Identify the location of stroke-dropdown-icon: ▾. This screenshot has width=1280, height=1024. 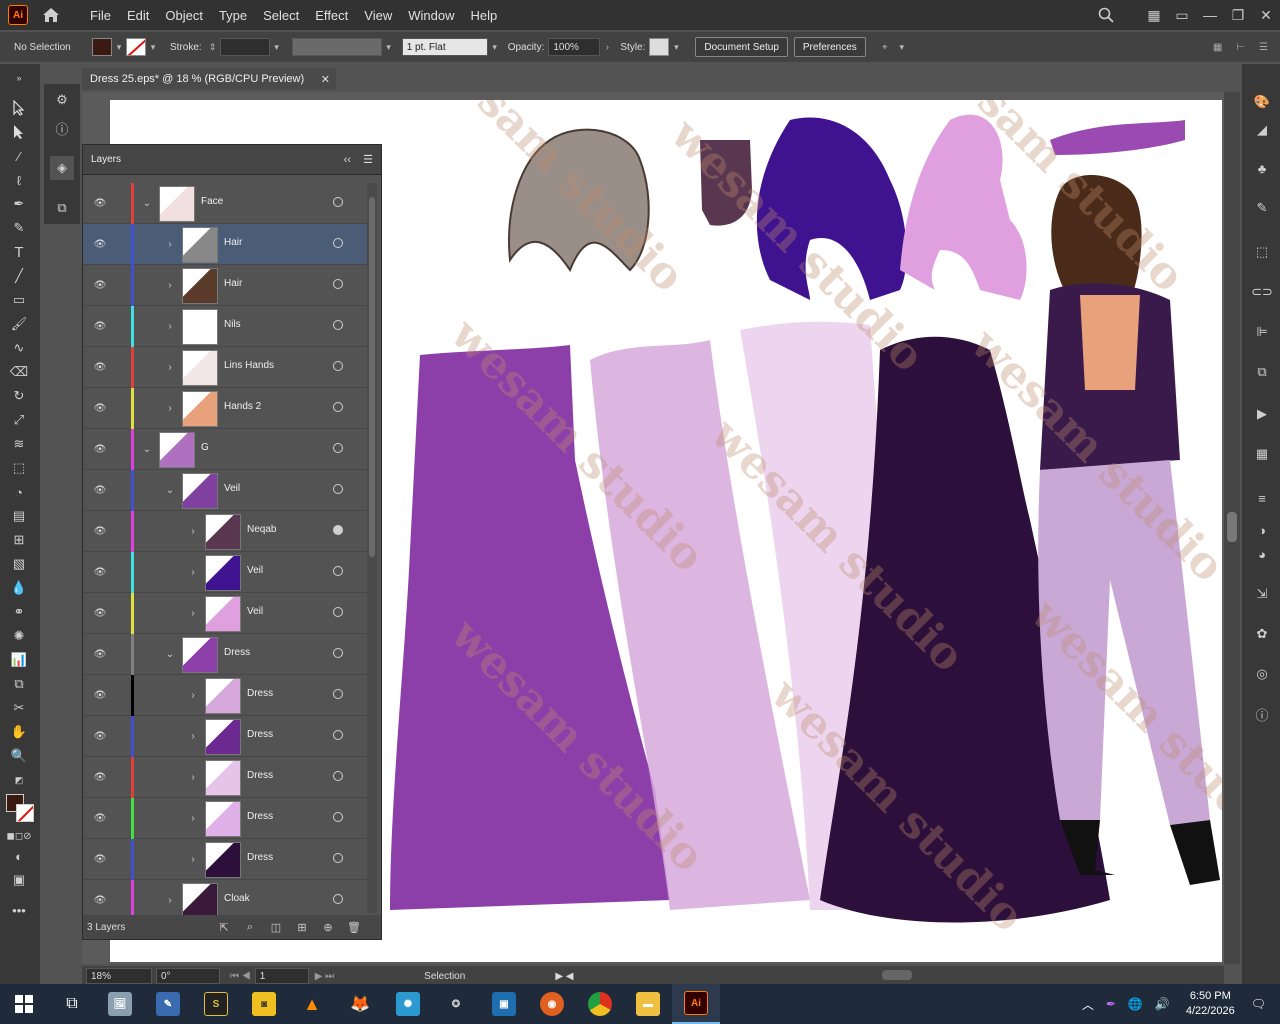
(153, 47).